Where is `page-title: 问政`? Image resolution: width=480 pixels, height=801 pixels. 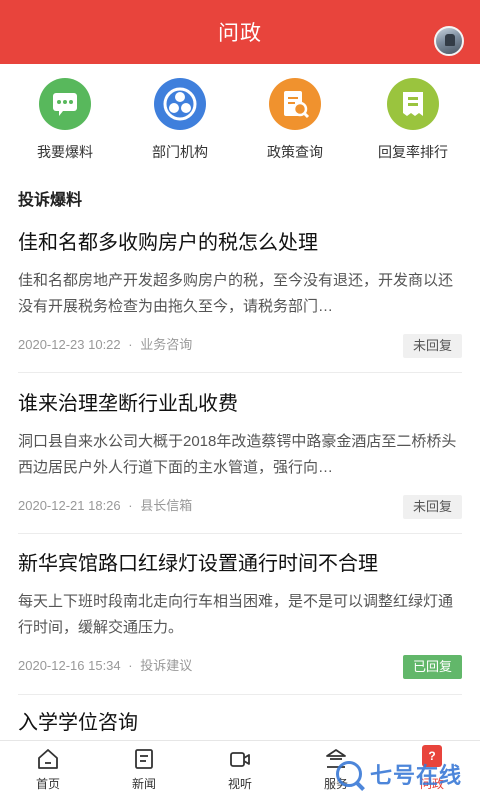 page-title: 问政 is located at coordinates (240, 33).